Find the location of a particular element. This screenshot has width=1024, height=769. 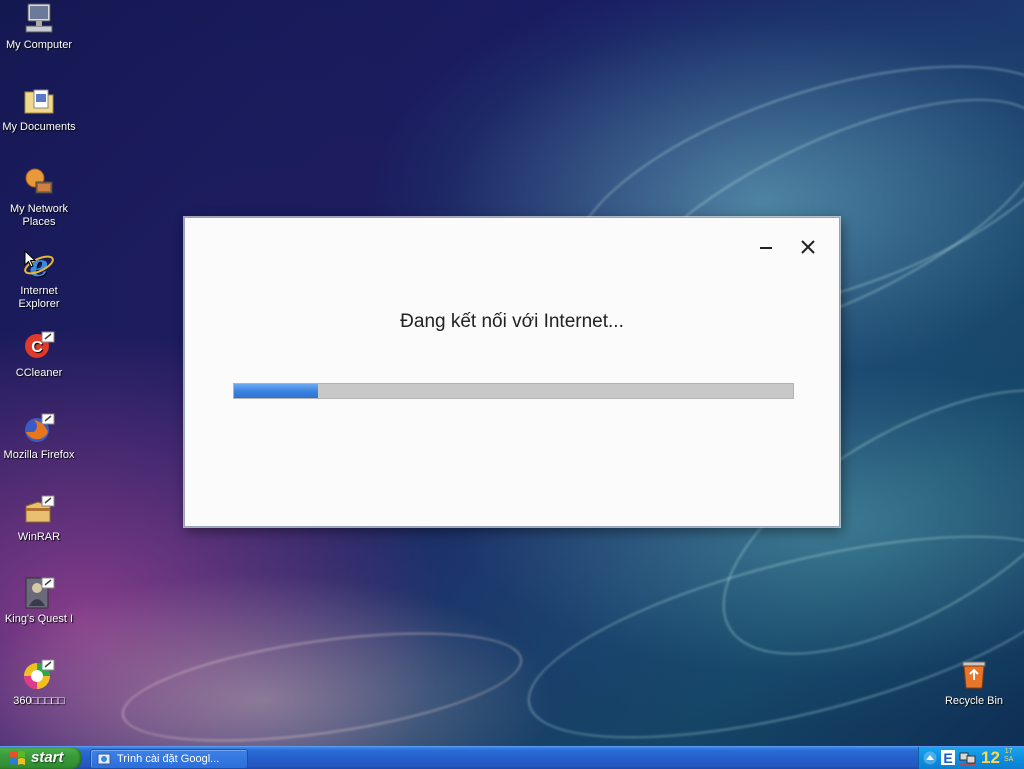

show-hidden-icons-icon is located at coordinates (930, 758).